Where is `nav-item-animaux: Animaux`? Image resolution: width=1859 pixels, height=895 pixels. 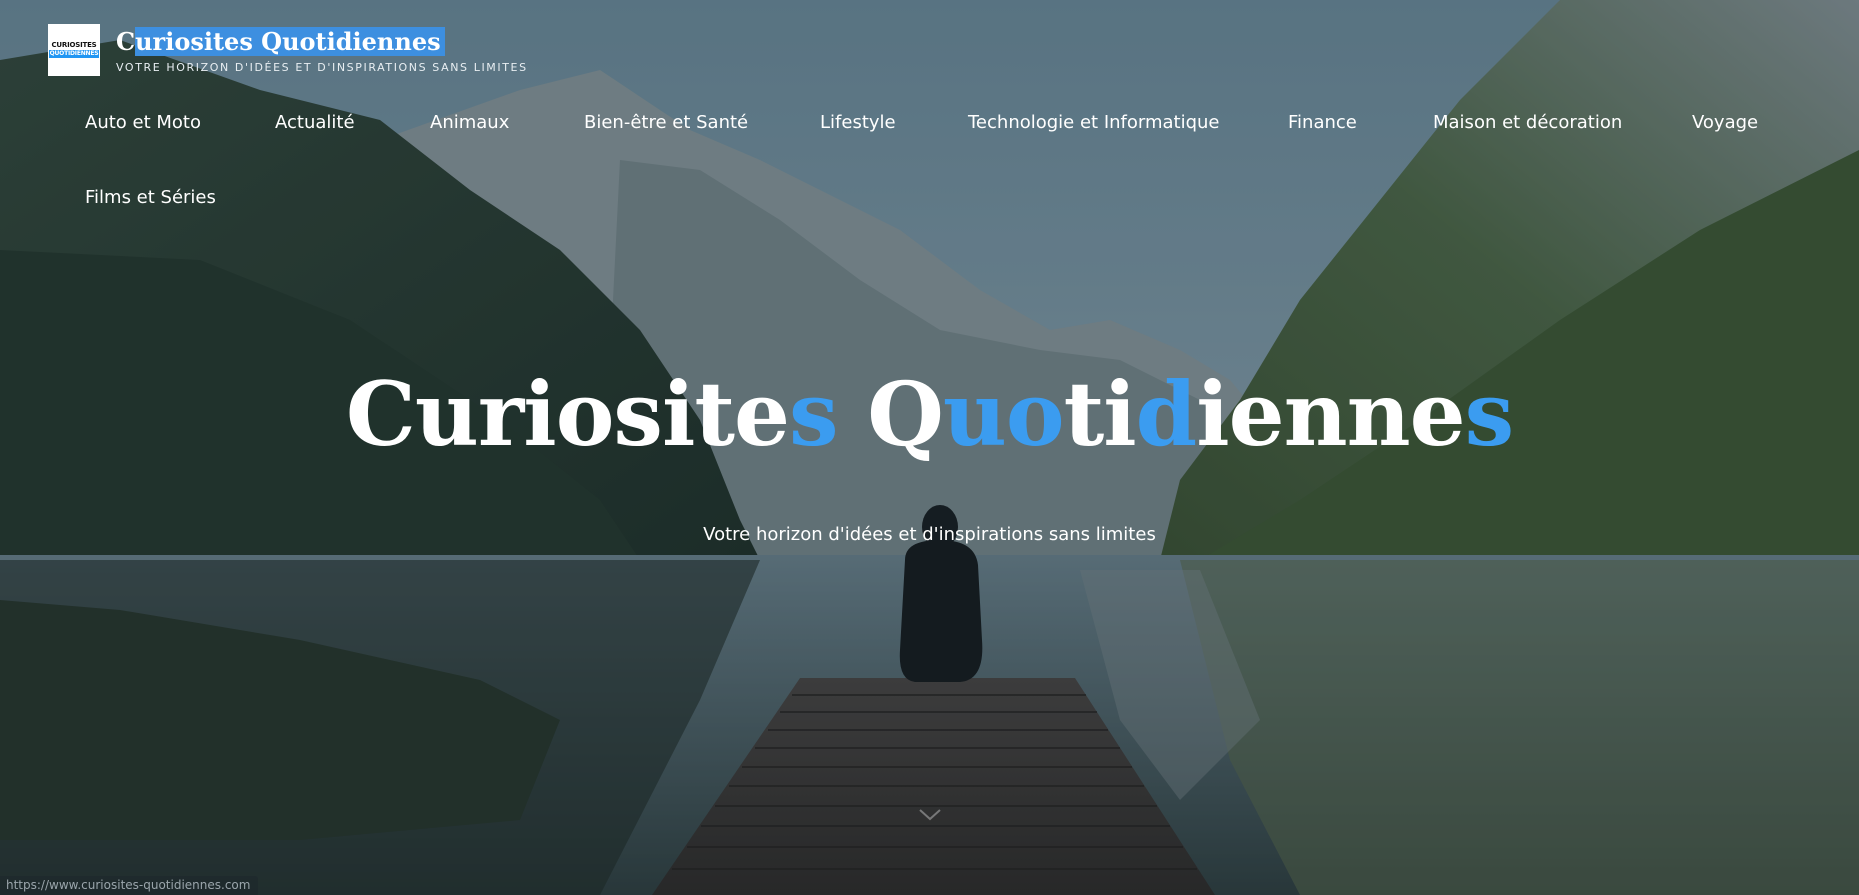 nav-item-animaux: Animaux is located at coordinates (469, 122).